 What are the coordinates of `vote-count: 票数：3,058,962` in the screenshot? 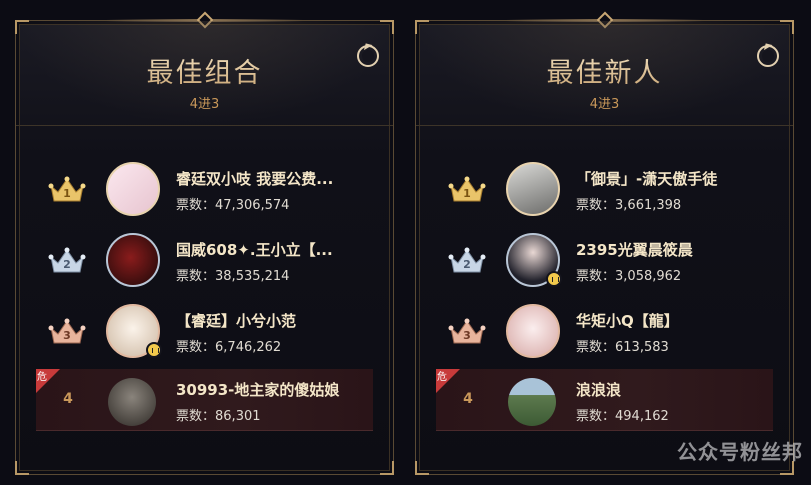 It's located at (628, 274).